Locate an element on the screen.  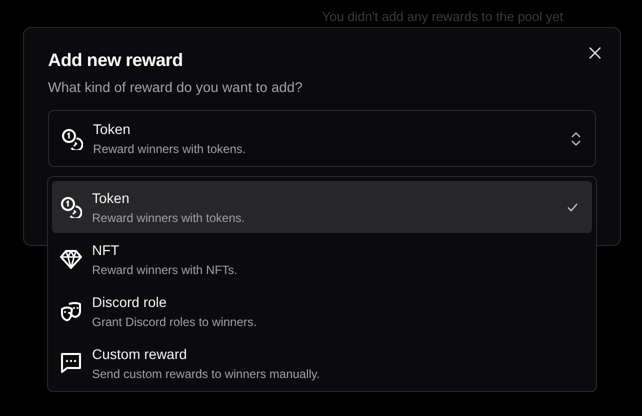
check-icon is located at coordinates (572, 207).